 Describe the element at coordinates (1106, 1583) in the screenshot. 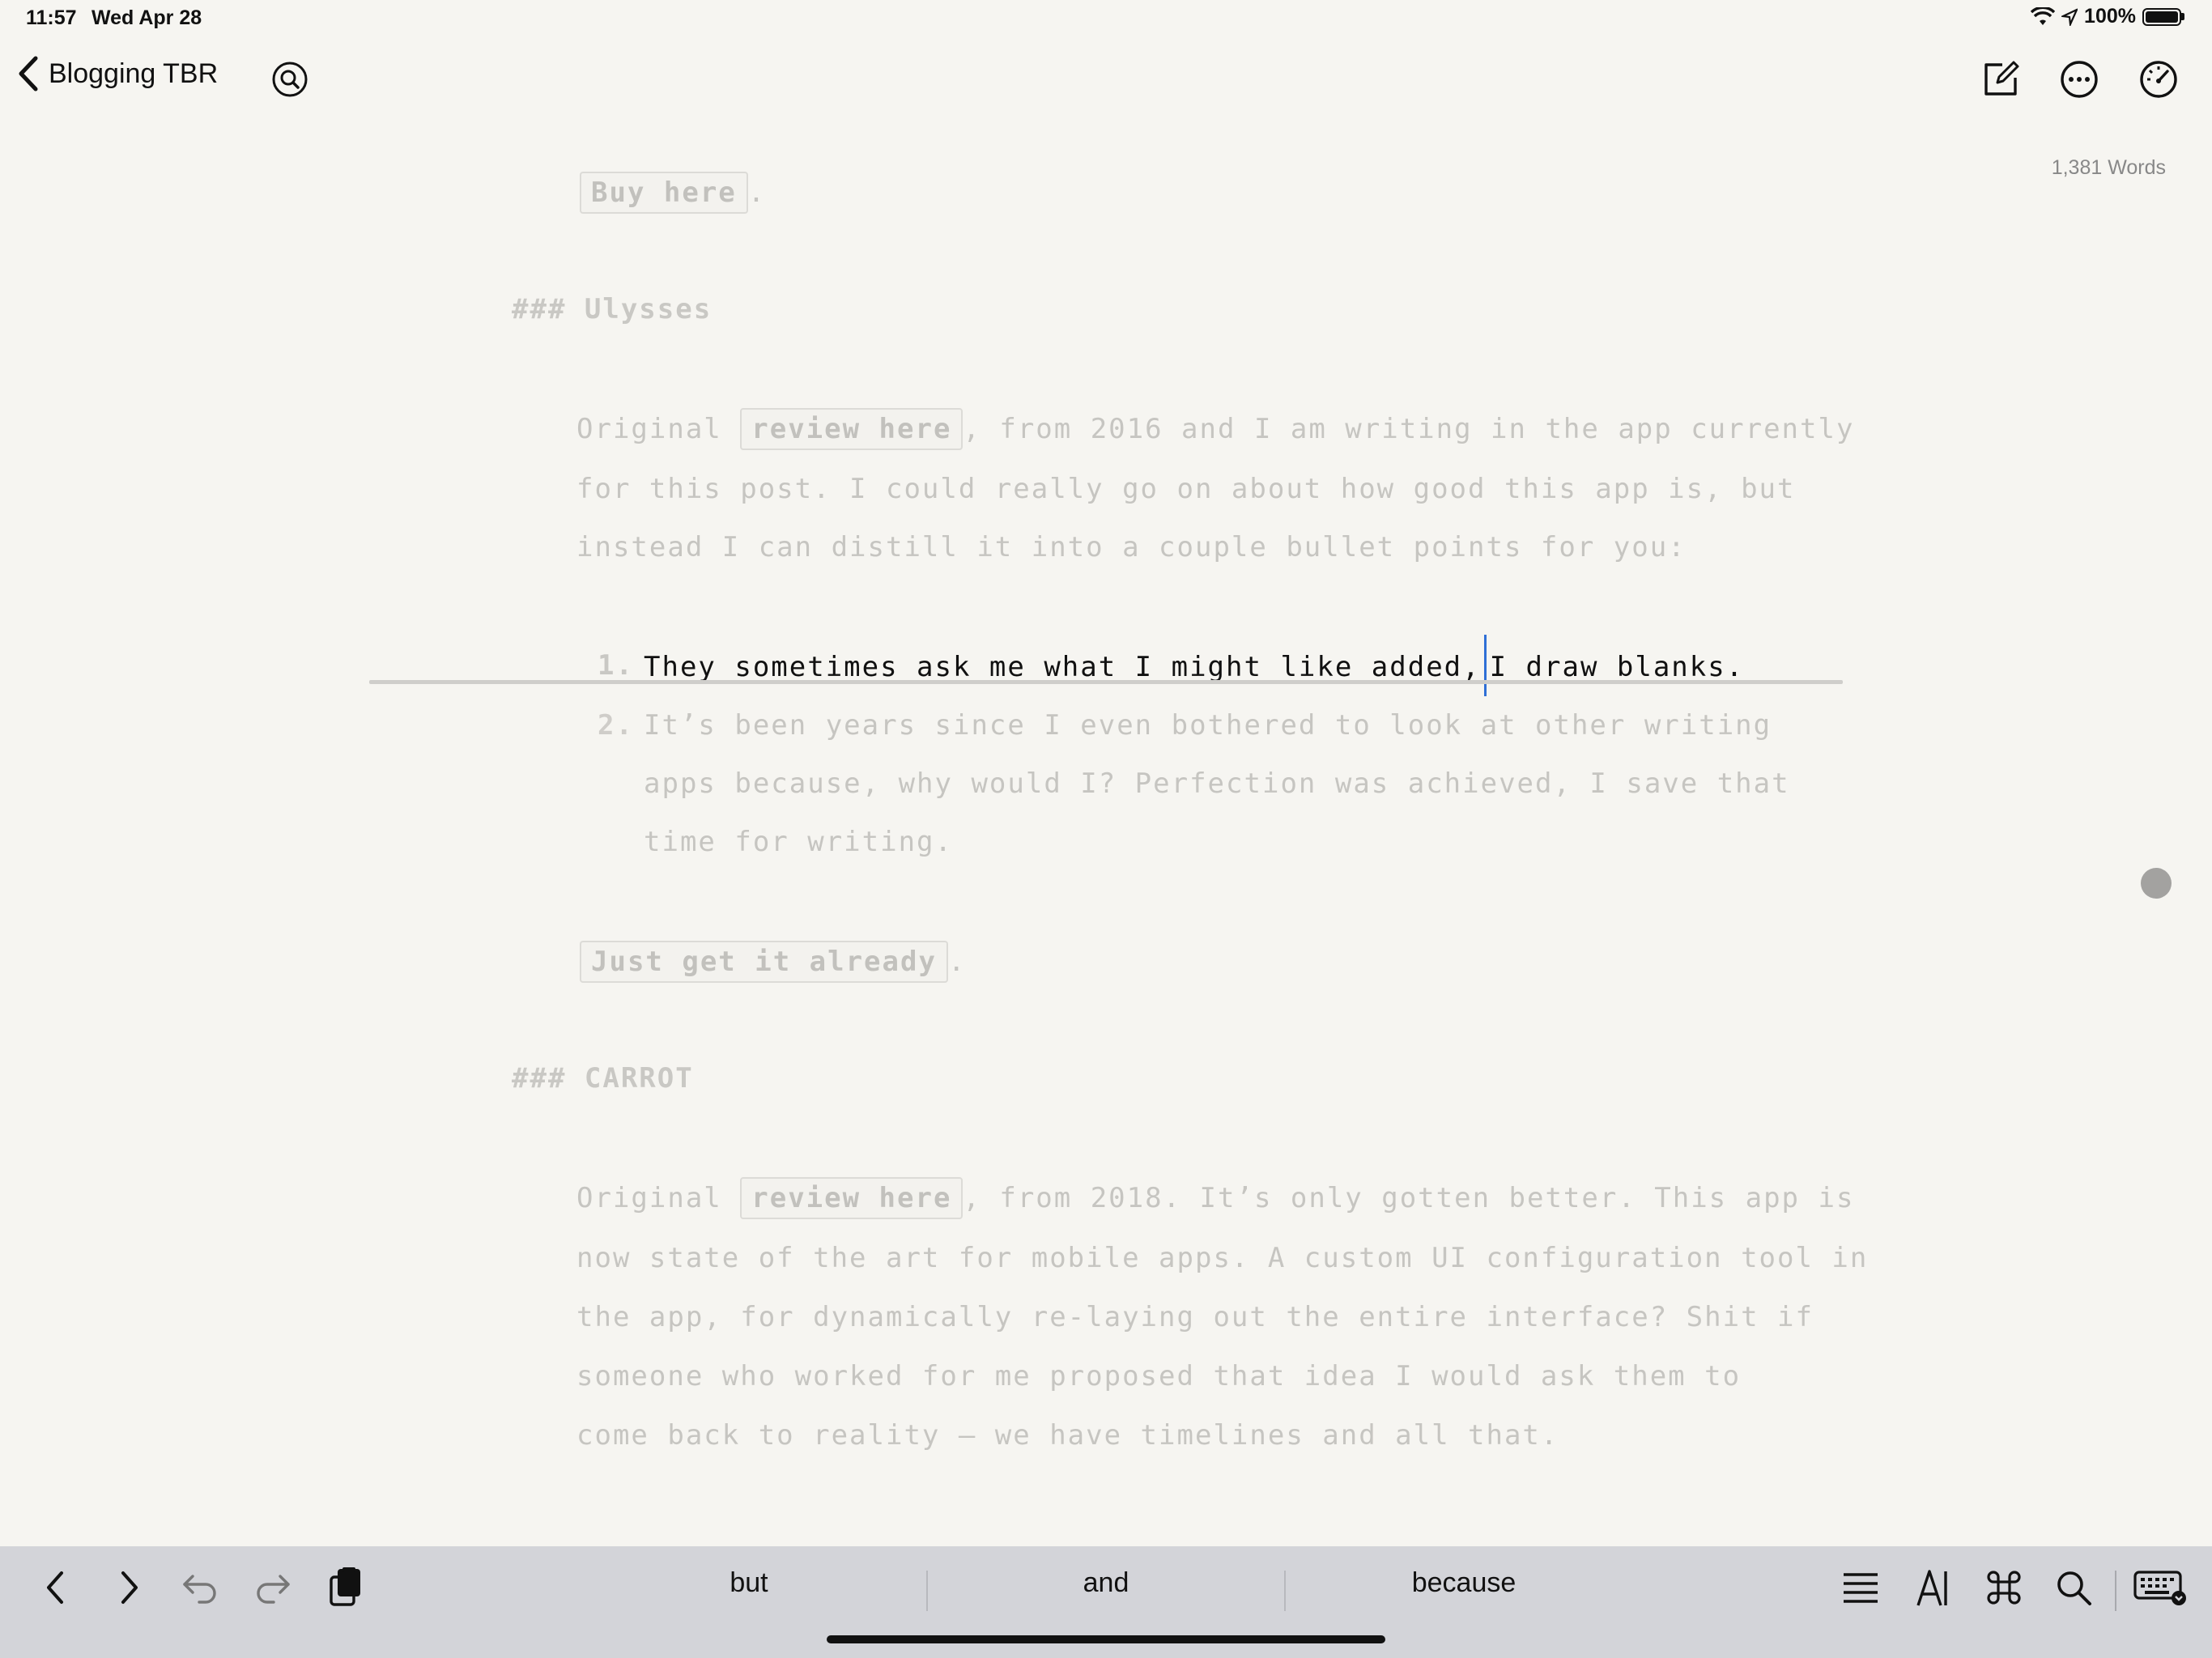

I see `suggestion-and: and` at that location.